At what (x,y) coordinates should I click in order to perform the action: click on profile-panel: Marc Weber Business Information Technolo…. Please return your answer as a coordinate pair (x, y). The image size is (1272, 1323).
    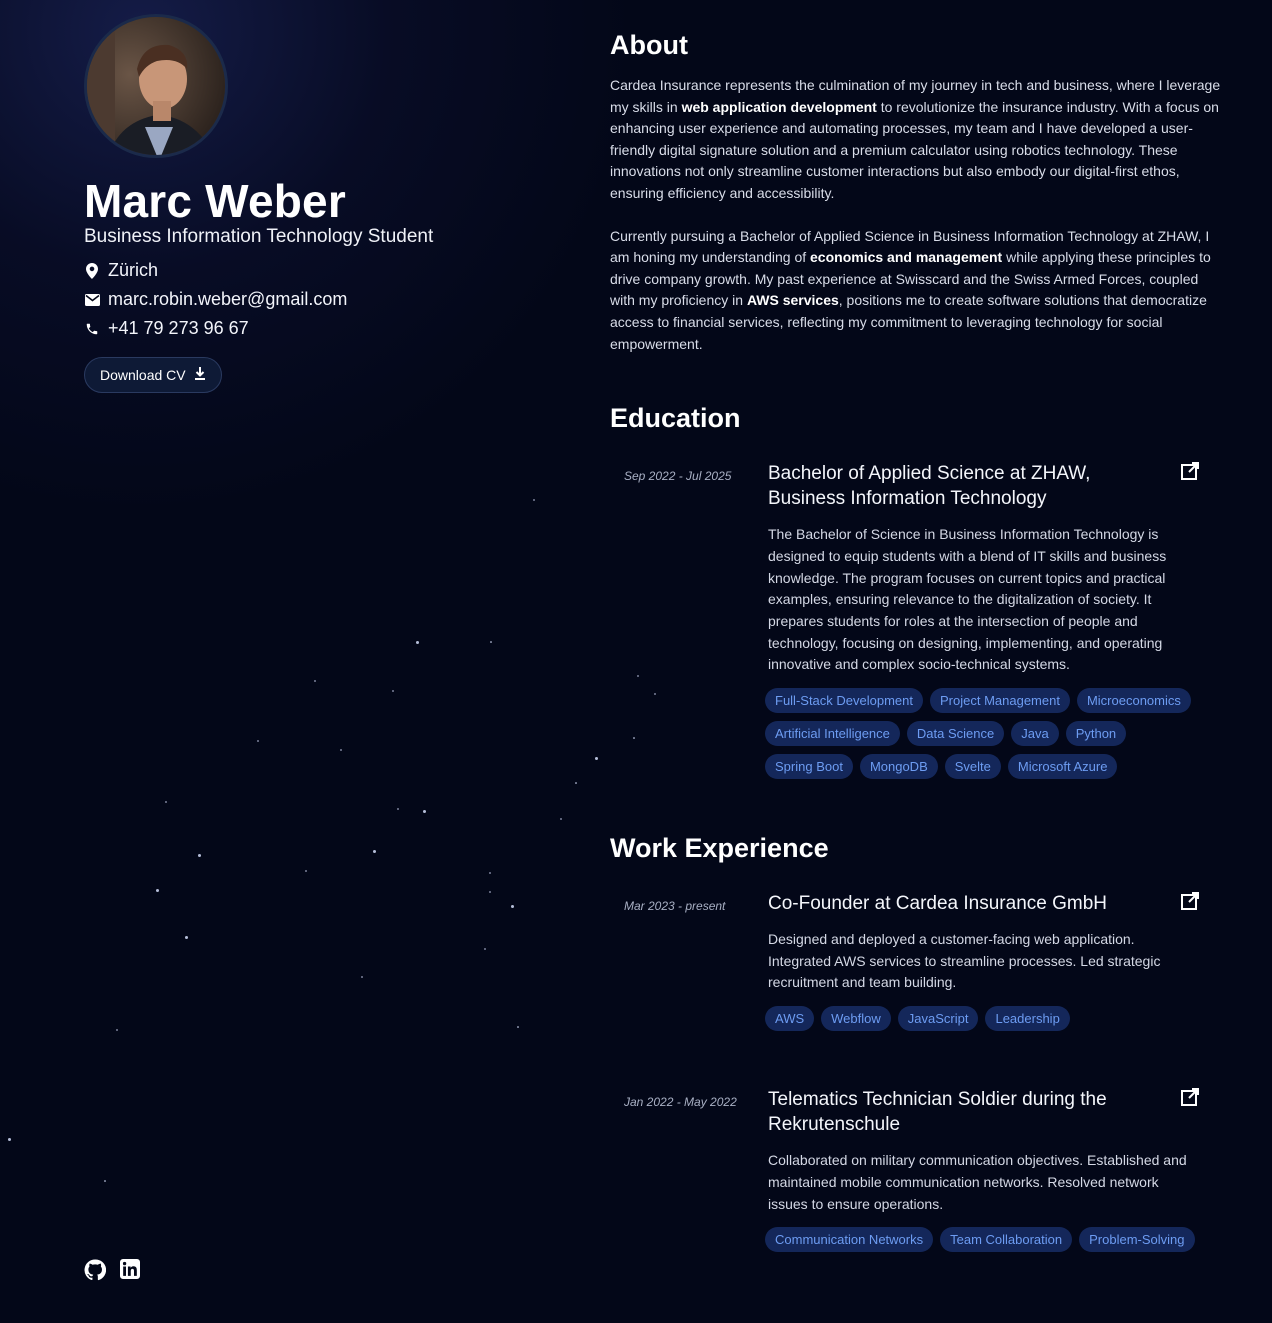
    Looking at the image, I should click on (314, 203).